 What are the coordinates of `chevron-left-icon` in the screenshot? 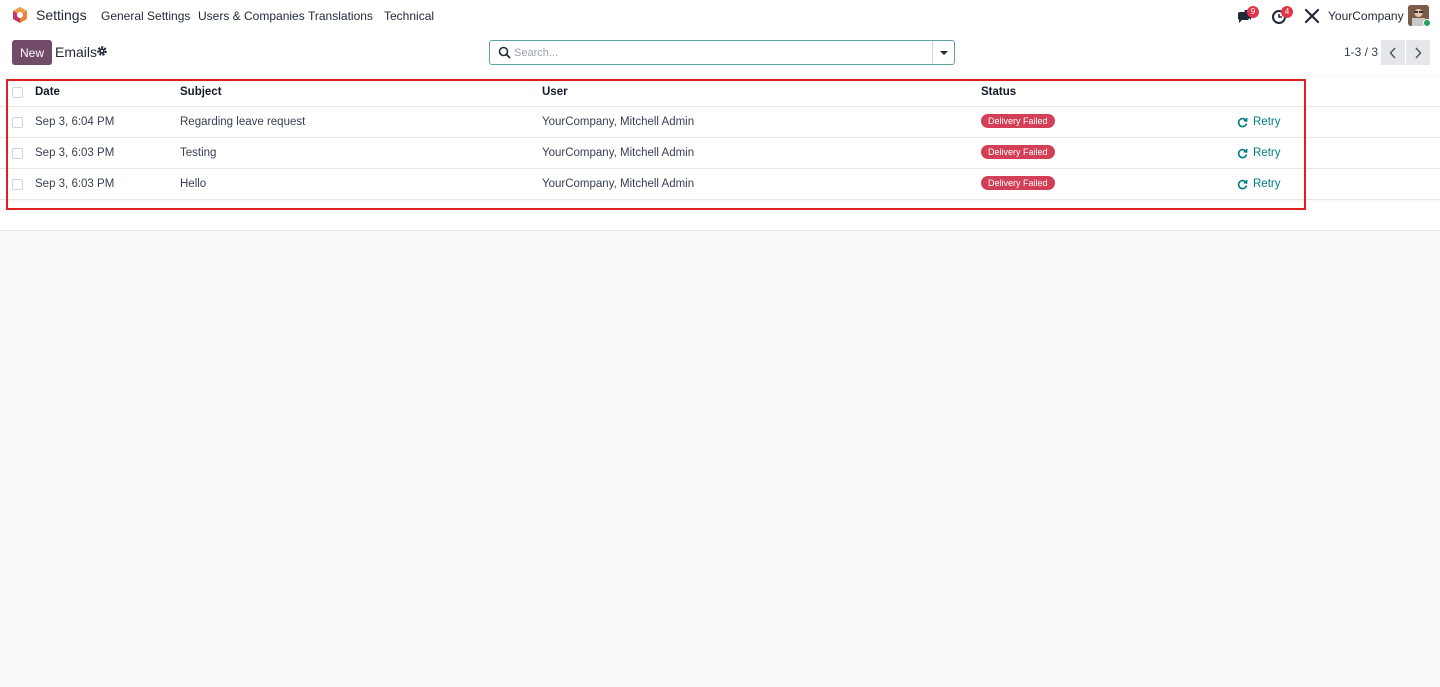 It's located at (1392, 52).